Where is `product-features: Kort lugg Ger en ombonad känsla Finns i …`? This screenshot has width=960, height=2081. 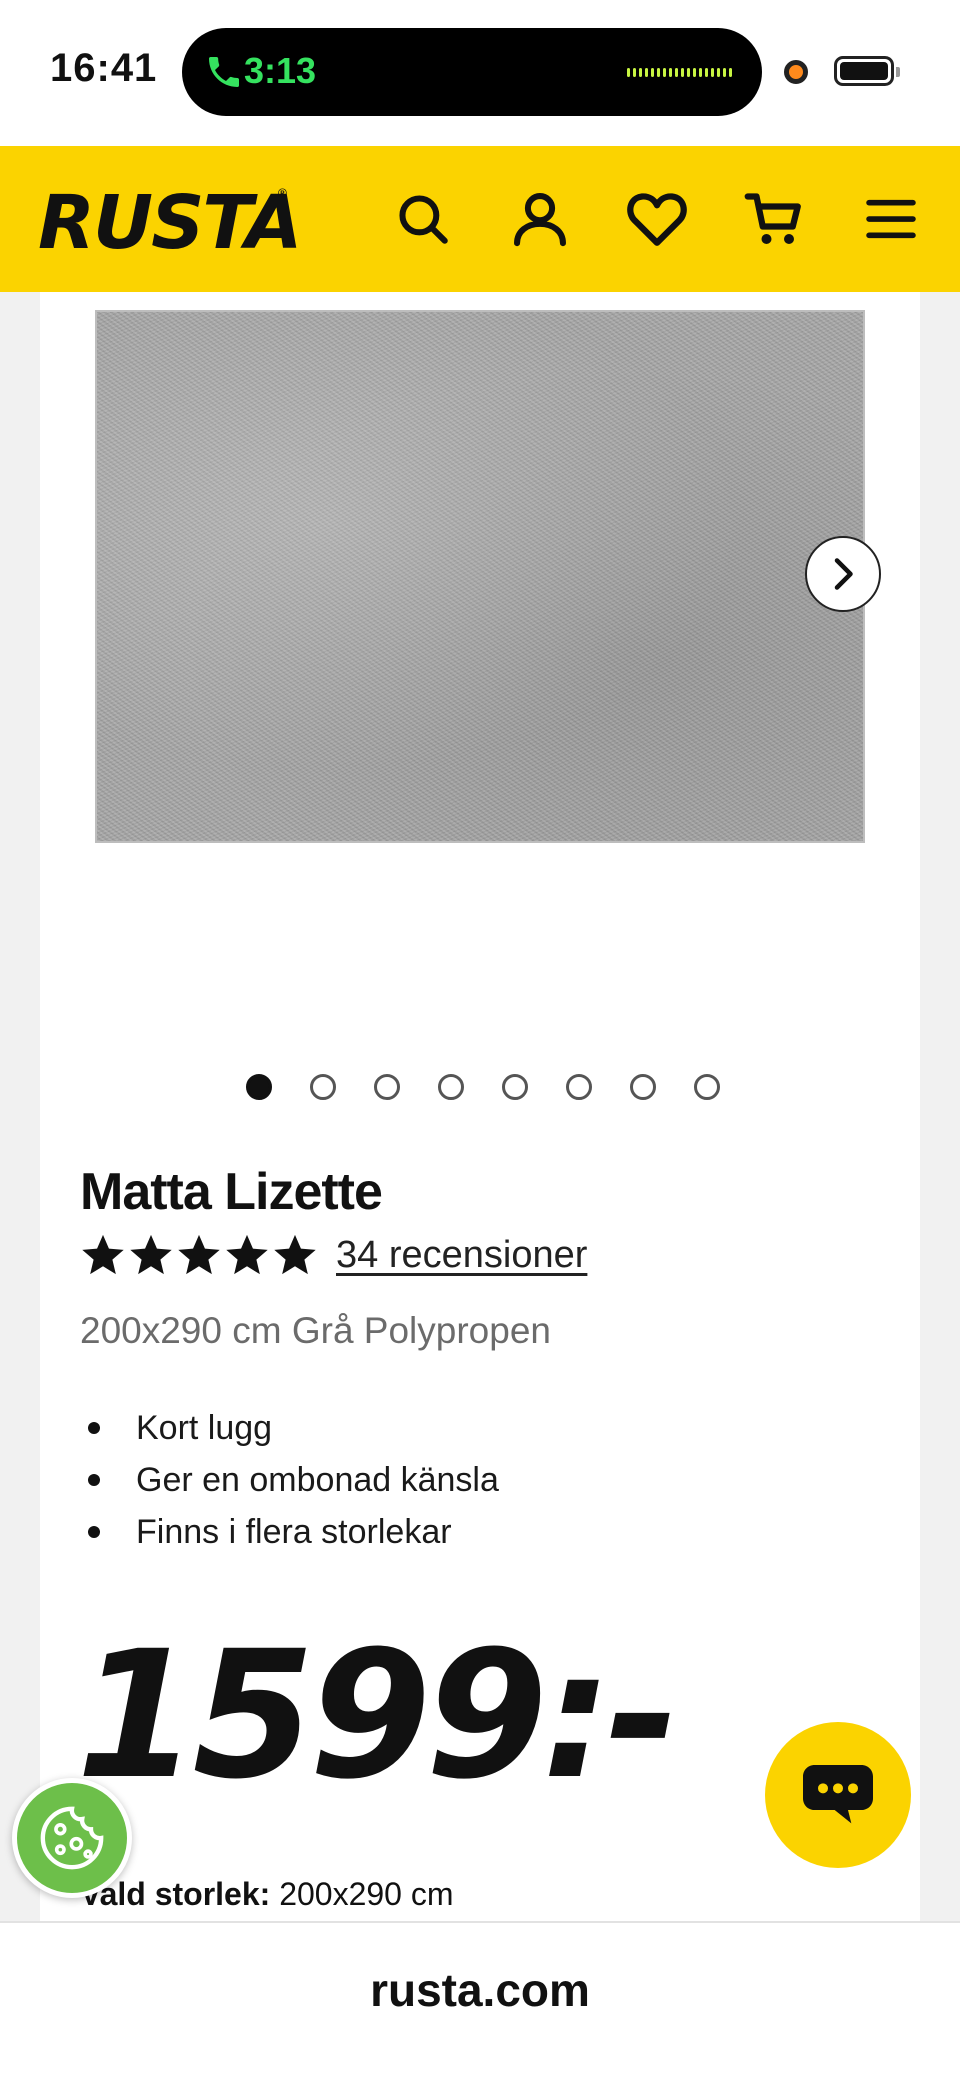 product-features: Kort lugg Ger en ombonad känsla Finns i … is located at coordinates (289, 1480).